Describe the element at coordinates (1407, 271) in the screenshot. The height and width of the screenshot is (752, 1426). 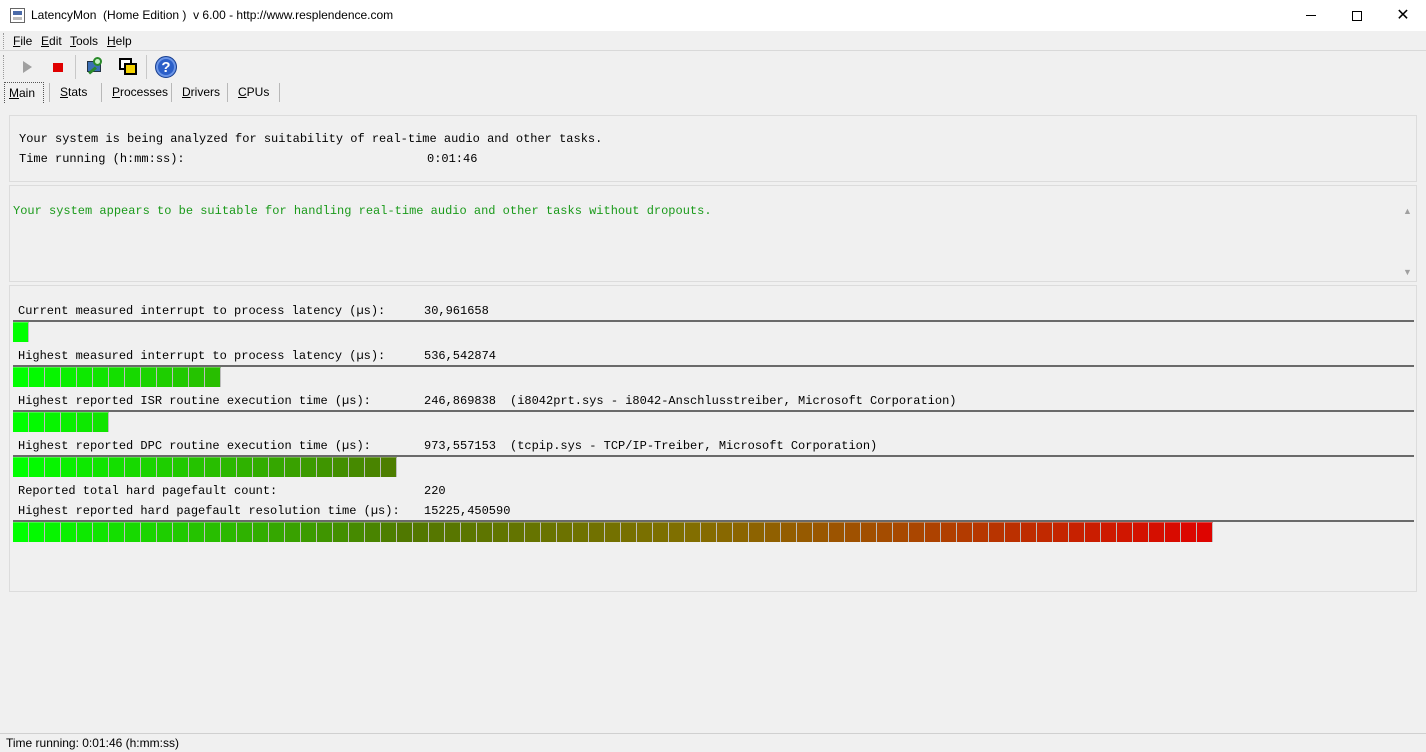
I see `scroll-down-icon: ▼` at that location.